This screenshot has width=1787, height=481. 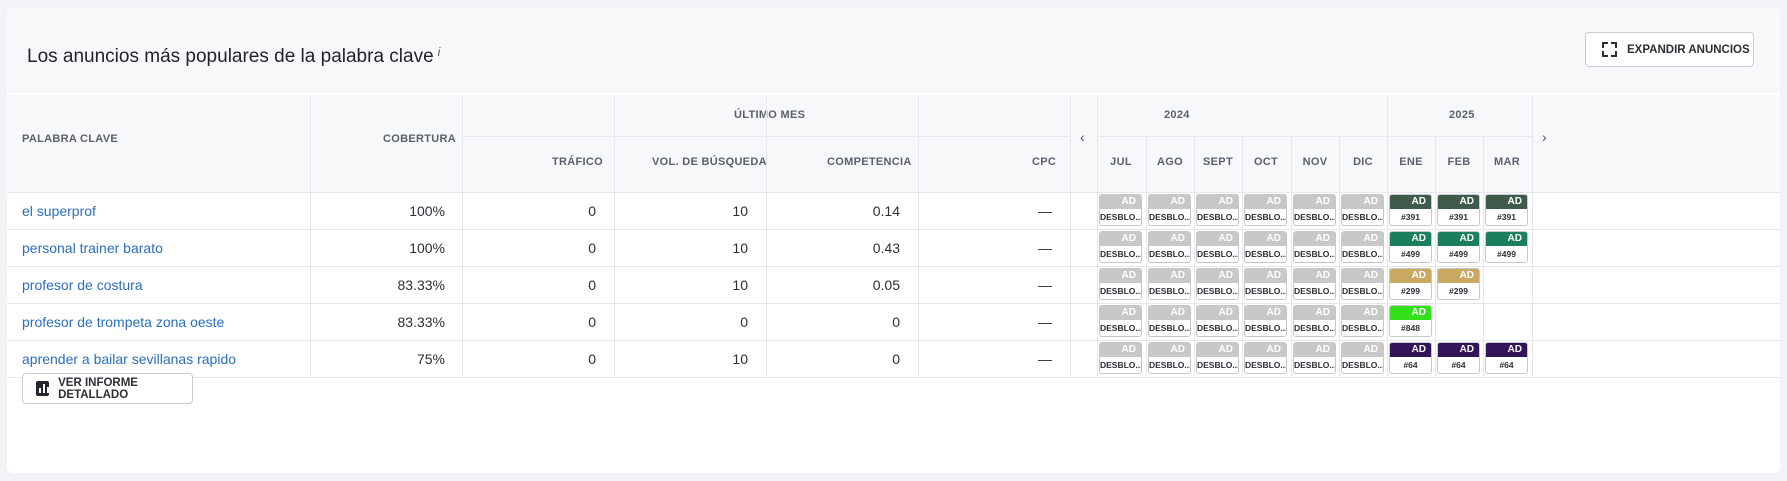 What do you see at coordinates (162, 211) in the screenshot?
I see `keyword-link: el superprof` at bounding box center [162, 211].